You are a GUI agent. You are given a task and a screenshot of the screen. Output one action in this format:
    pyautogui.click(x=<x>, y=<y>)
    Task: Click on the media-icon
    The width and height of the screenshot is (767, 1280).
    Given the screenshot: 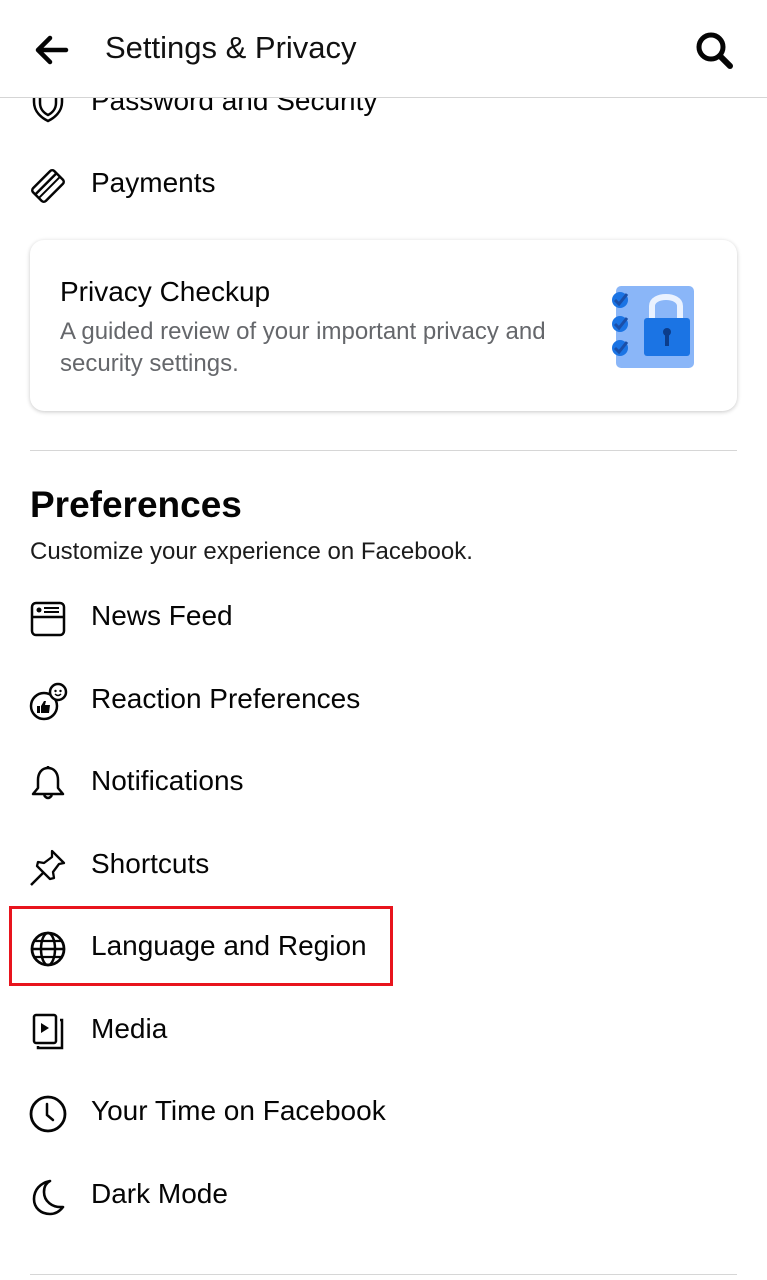 What is the action you would take?
    pyautogui.click(x=48, y=1031)
    